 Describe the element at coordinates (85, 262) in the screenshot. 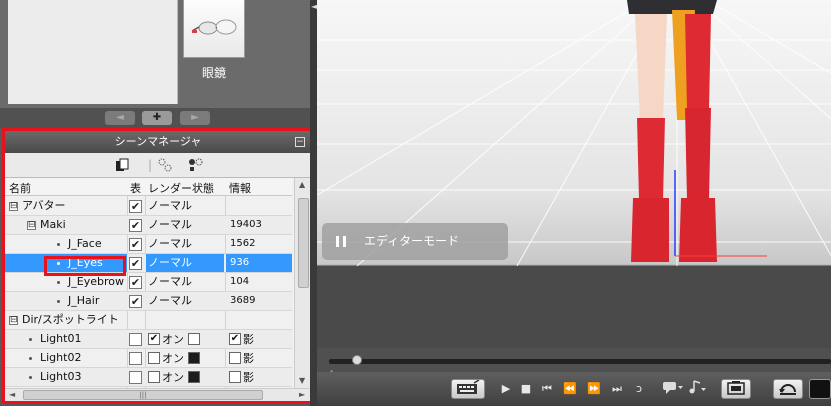

I see `row-name: J_Eyes` at that location.